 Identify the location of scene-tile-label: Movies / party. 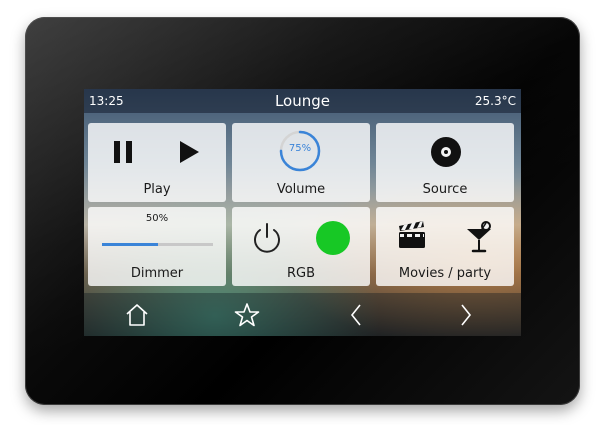
(445, 273).